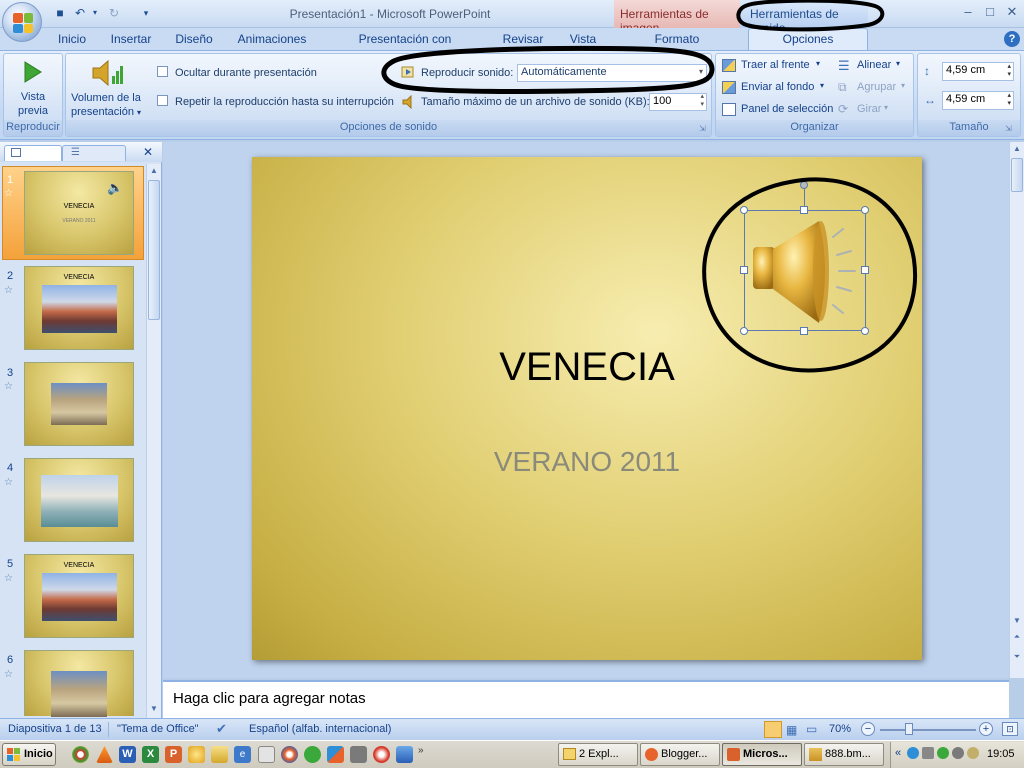 This screenshot has height=768, width=1024. I want to click on rotate-button: ⟳ Girar ▾, so click(874, 110).